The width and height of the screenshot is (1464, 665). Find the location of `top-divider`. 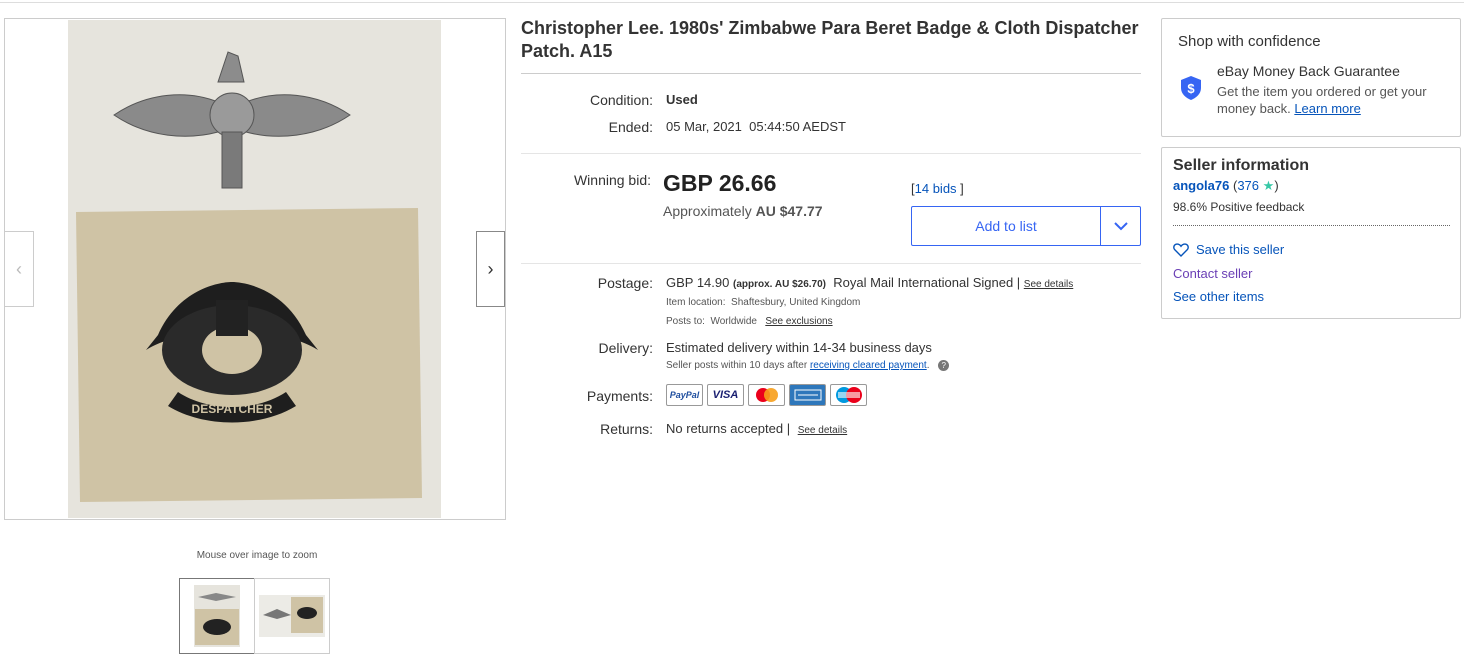

top-divider is located at coordinates (732, 1).